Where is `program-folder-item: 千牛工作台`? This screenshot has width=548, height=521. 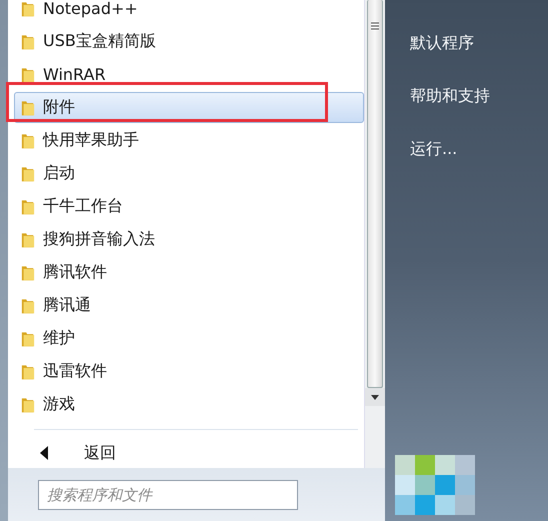
program-folder-item: 千牛工作台 is located at coordinates (189, 206).